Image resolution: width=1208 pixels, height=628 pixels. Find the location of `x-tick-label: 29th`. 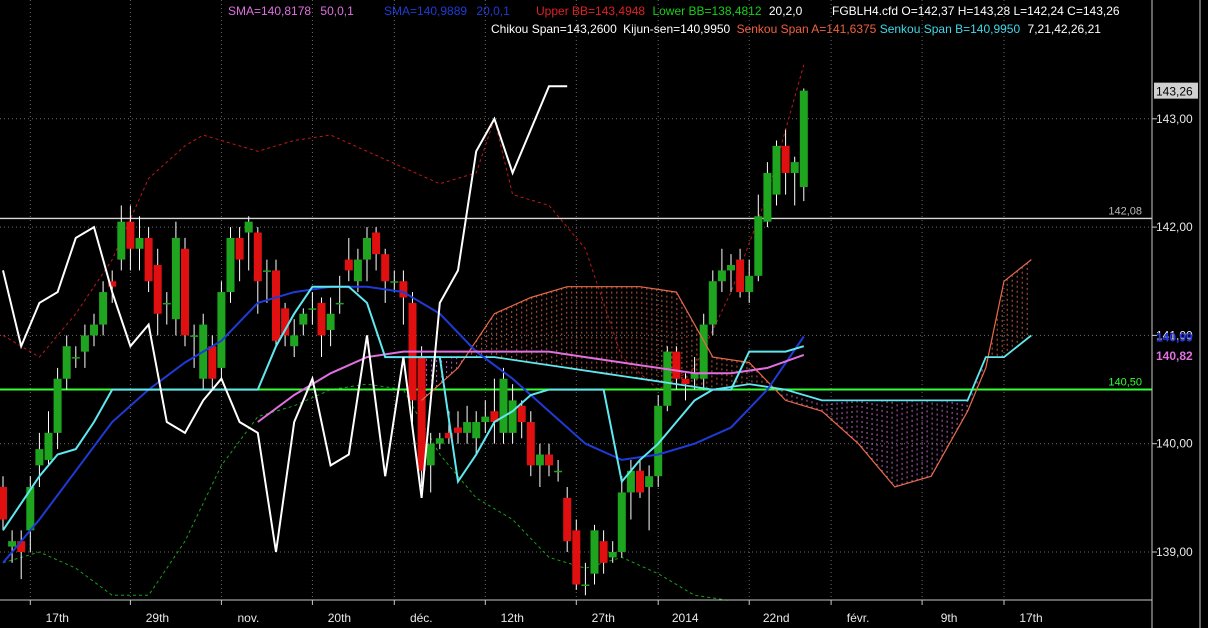

x-tick-label: 29th is located at coordinates (157, 618).